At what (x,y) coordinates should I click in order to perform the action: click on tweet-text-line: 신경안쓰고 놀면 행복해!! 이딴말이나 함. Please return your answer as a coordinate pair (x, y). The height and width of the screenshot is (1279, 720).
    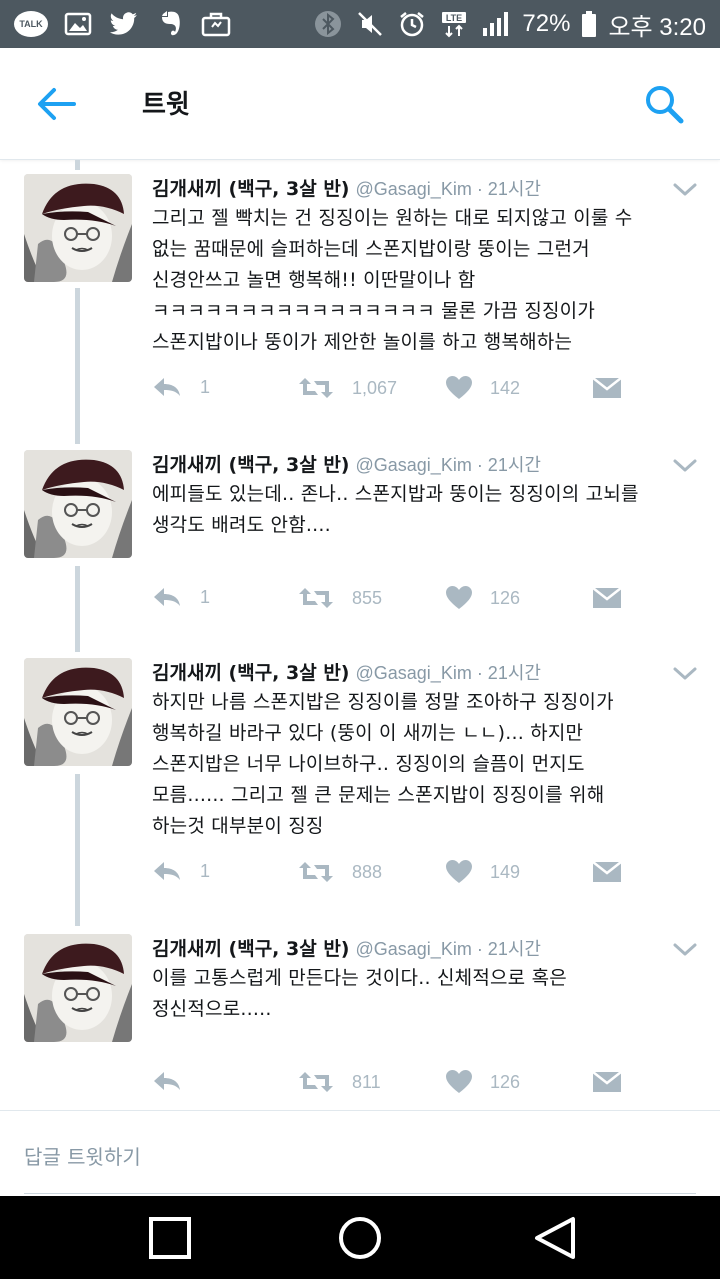
    Looking at the image, I should click on (314, 280).